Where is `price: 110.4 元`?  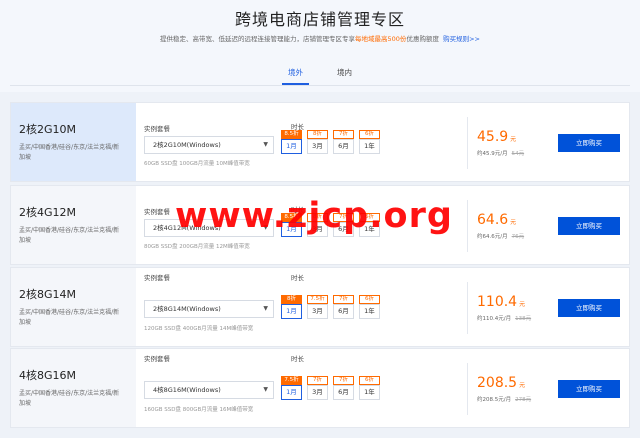
price: 110.4 元 is located at coordinates (501, 302).